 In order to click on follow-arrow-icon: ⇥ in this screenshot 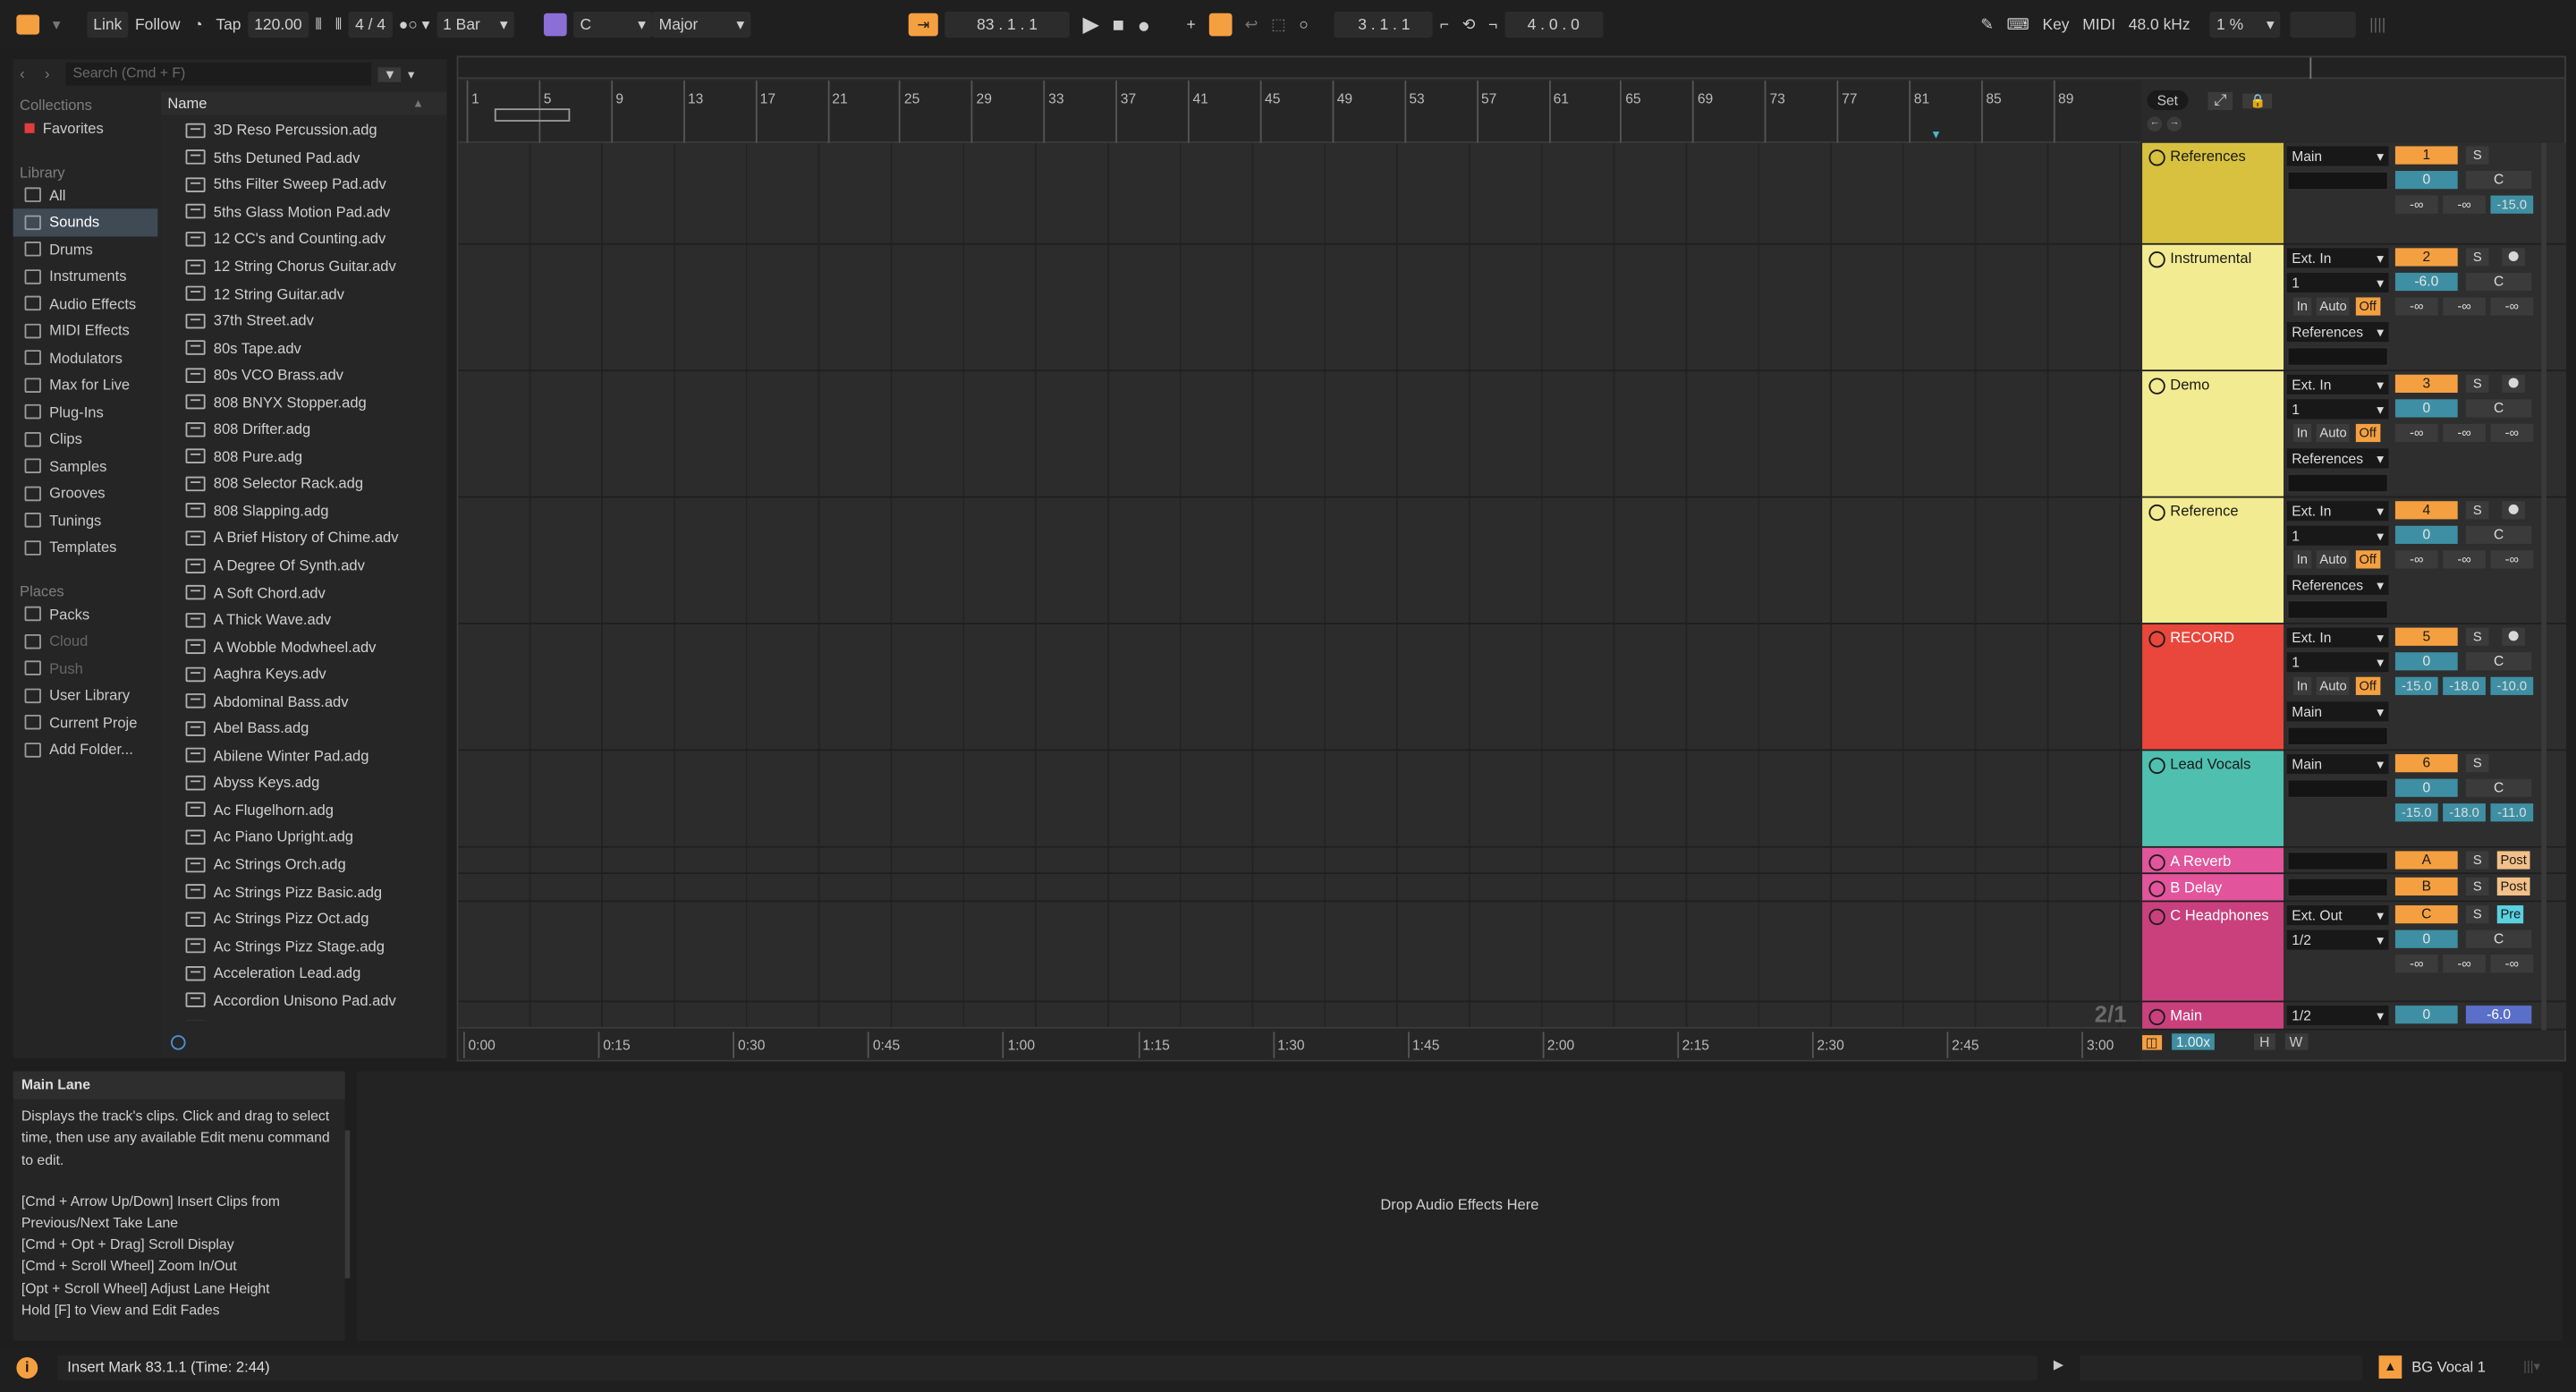, I will do `click(923, 25)`.